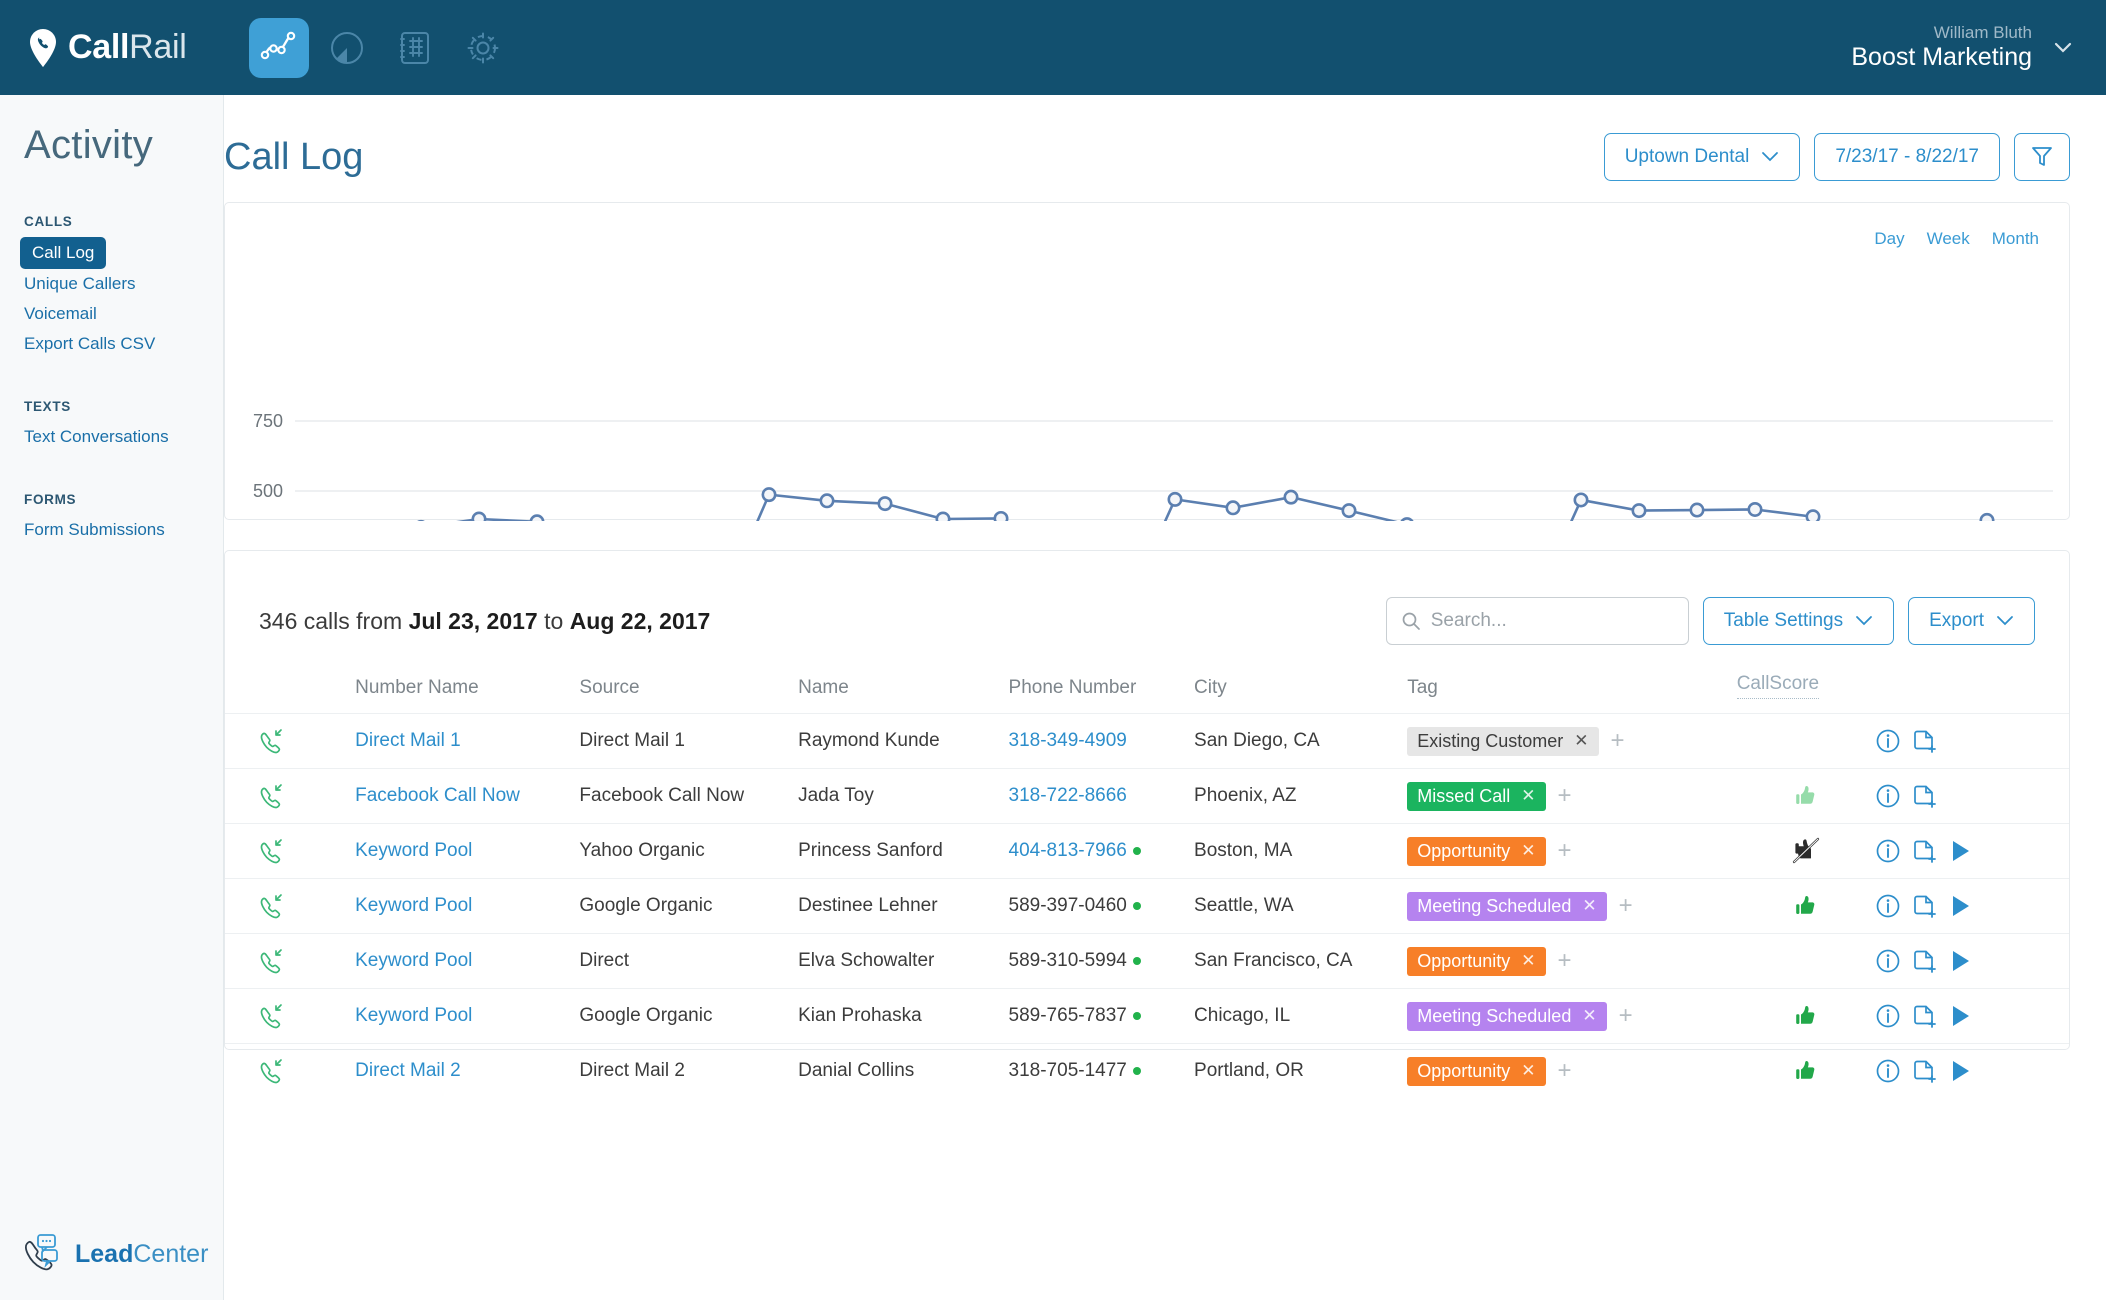  Describe the element at coordinates (2063, 47) in the screenshot. I see `chevron-down-icon` at that location.